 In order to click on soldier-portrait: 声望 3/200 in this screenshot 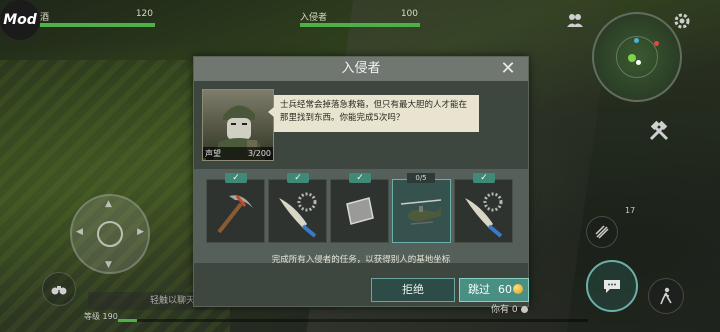, I will do `click(238, 125)`.